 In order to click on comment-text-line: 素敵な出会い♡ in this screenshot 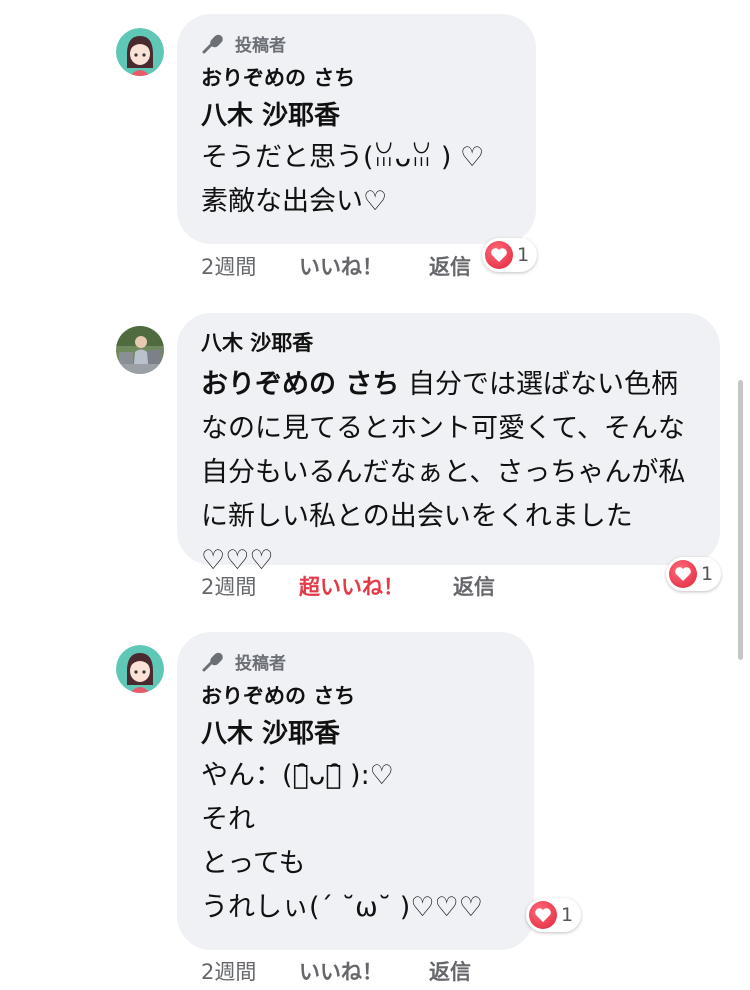, I will do `click(294, 201)`.